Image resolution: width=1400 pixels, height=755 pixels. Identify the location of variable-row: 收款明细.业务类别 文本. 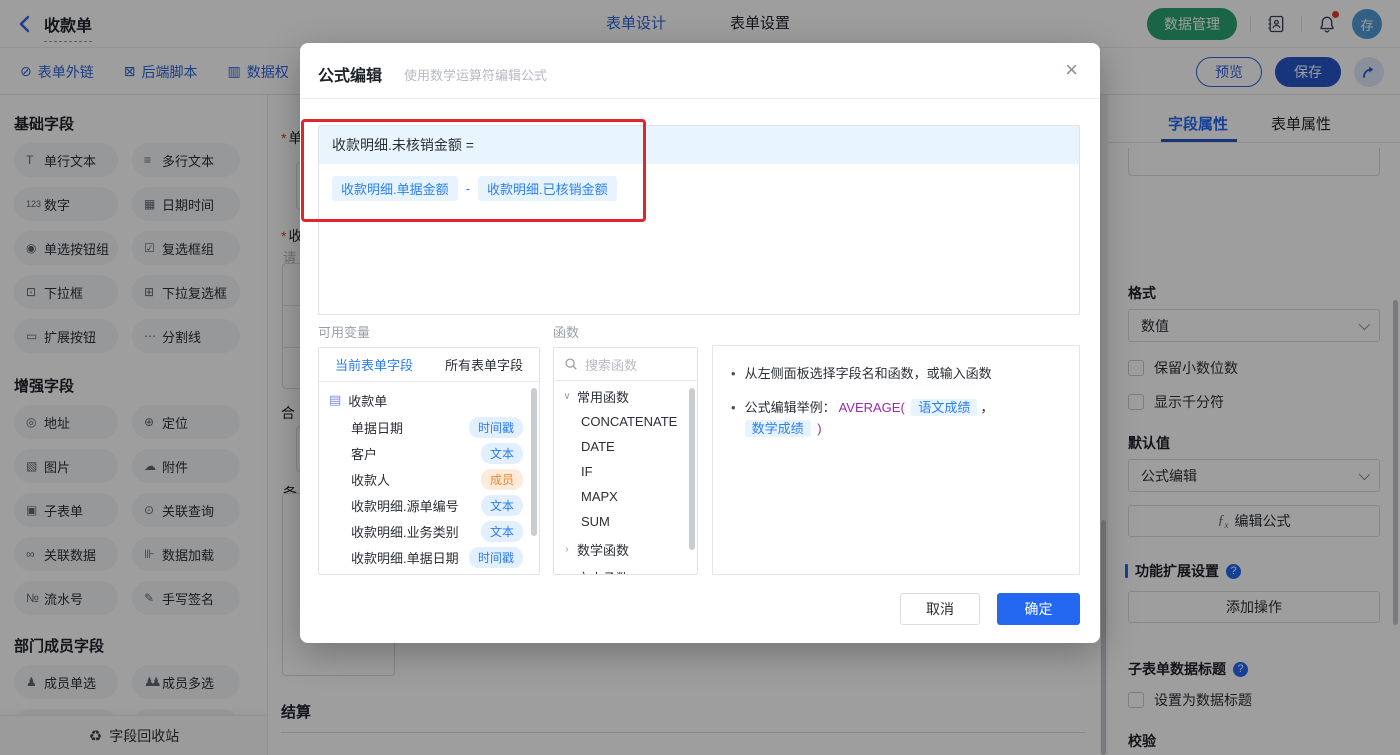
(429, 531).